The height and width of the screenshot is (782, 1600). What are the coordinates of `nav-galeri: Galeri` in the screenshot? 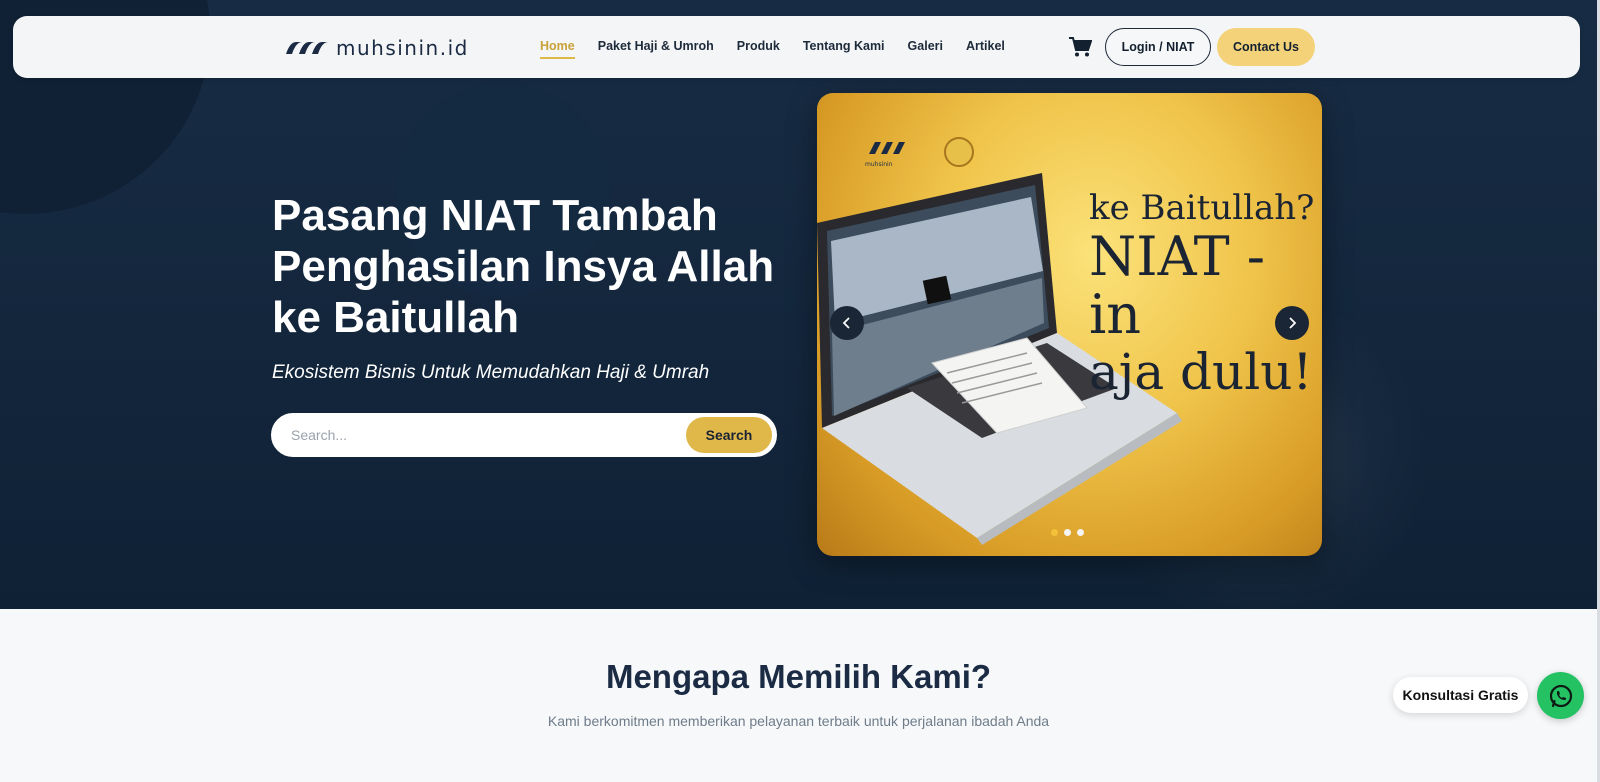 It's located at (925, 49).